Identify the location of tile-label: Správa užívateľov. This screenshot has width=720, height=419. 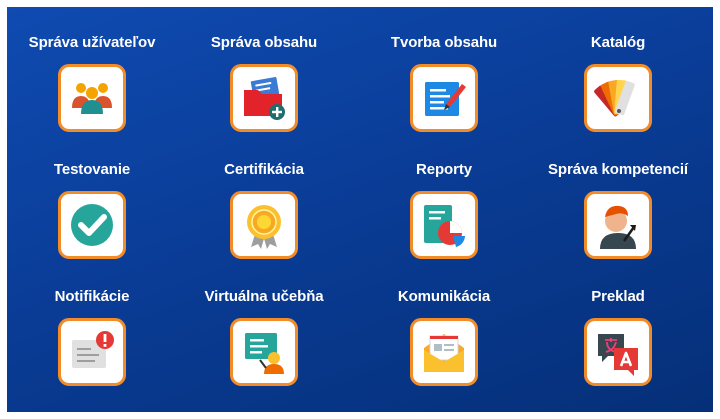
(92, 42).